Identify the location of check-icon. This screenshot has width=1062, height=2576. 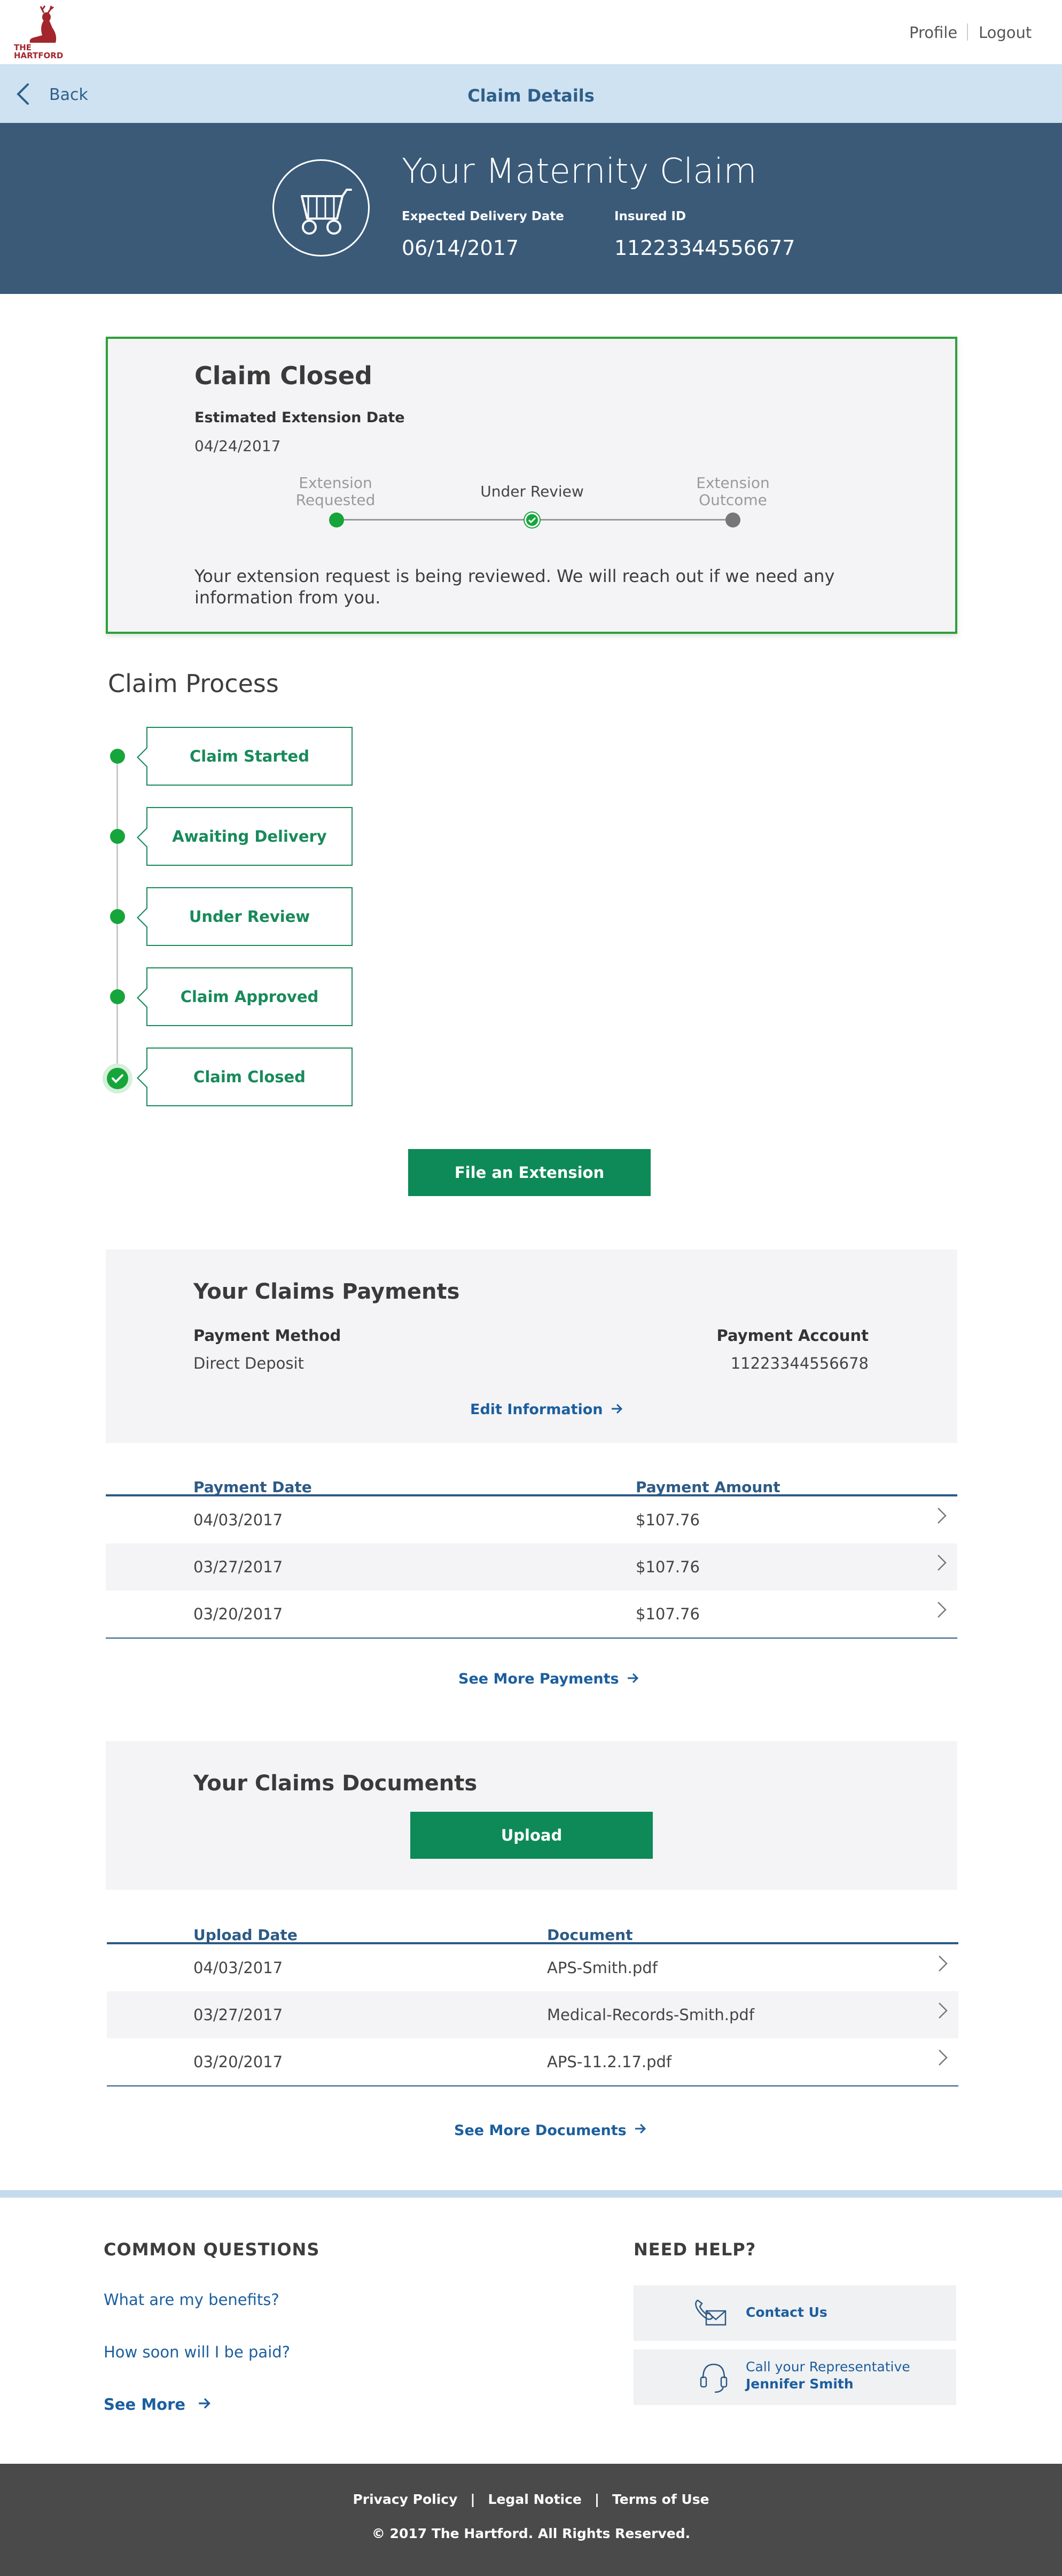
(532, 520).